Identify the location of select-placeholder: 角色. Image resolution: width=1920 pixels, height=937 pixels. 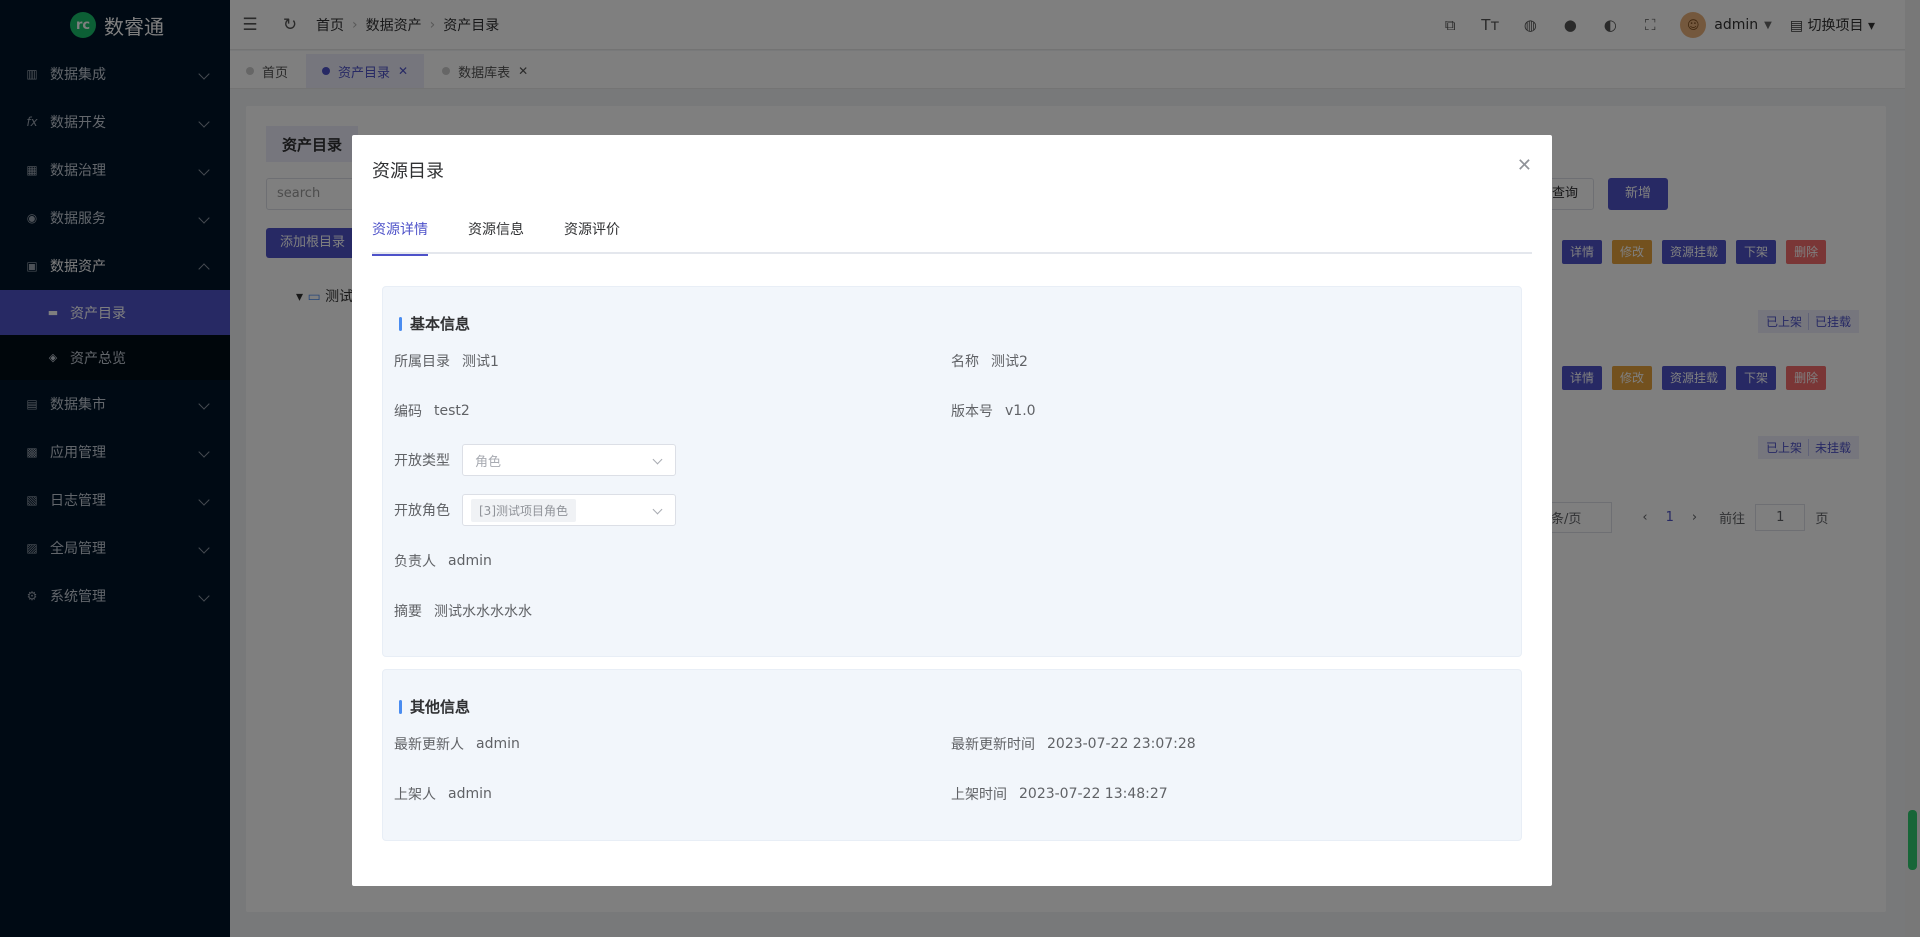
(488, 462).